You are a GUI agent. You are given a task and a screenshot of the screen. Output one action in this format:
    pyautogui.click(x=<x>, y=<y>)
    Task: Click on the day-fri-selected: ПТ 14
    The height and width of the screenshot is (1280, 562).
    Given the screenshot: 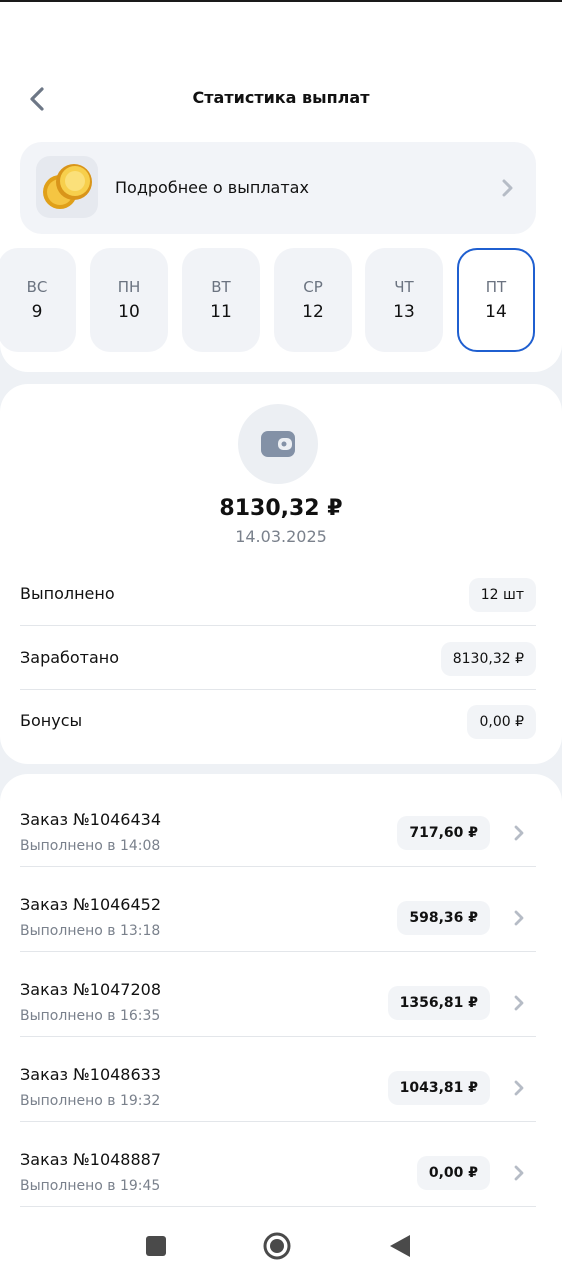 What is the action you would take?
    pyautogui.click(x=496, y=300)
    